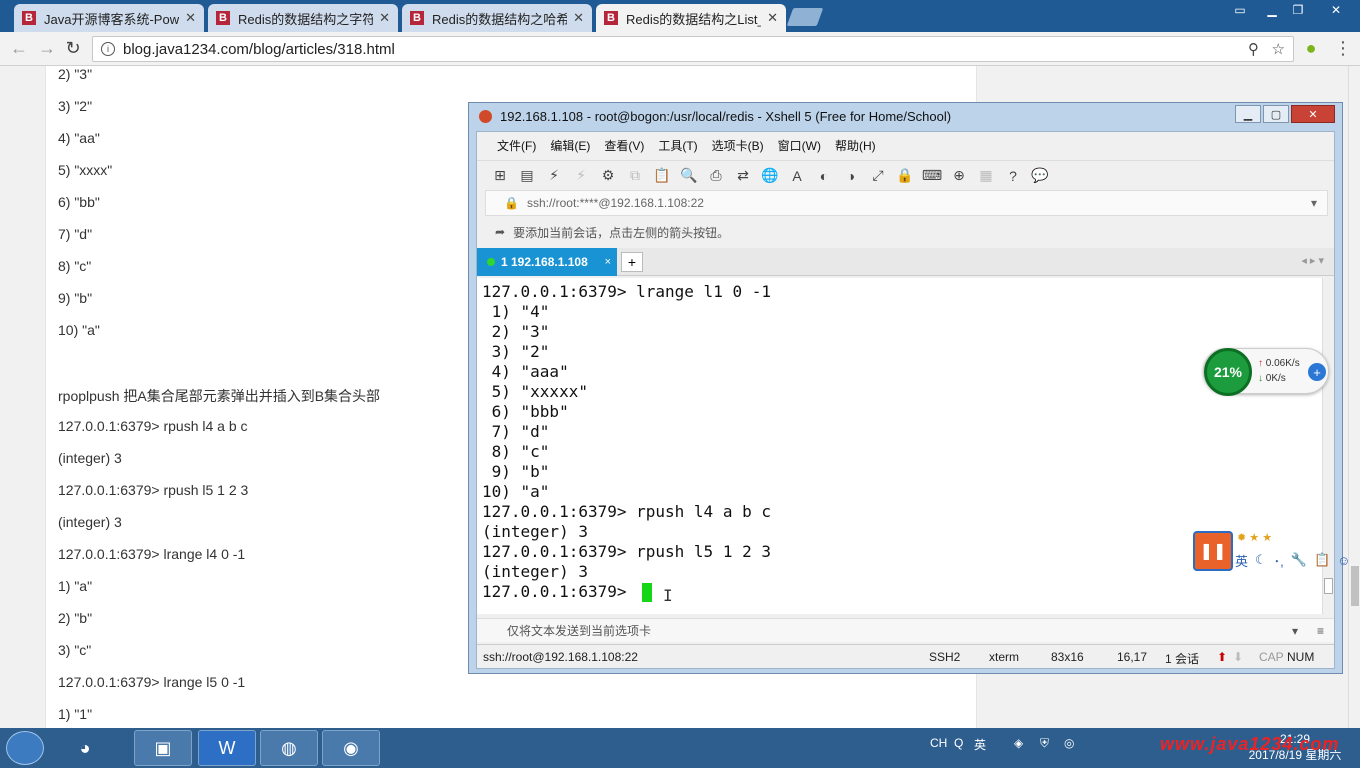 Image resolution: width=1360 pixels, height=768 pixels. I want to click on menu-edit: 编辑(E), so click(570, 145).